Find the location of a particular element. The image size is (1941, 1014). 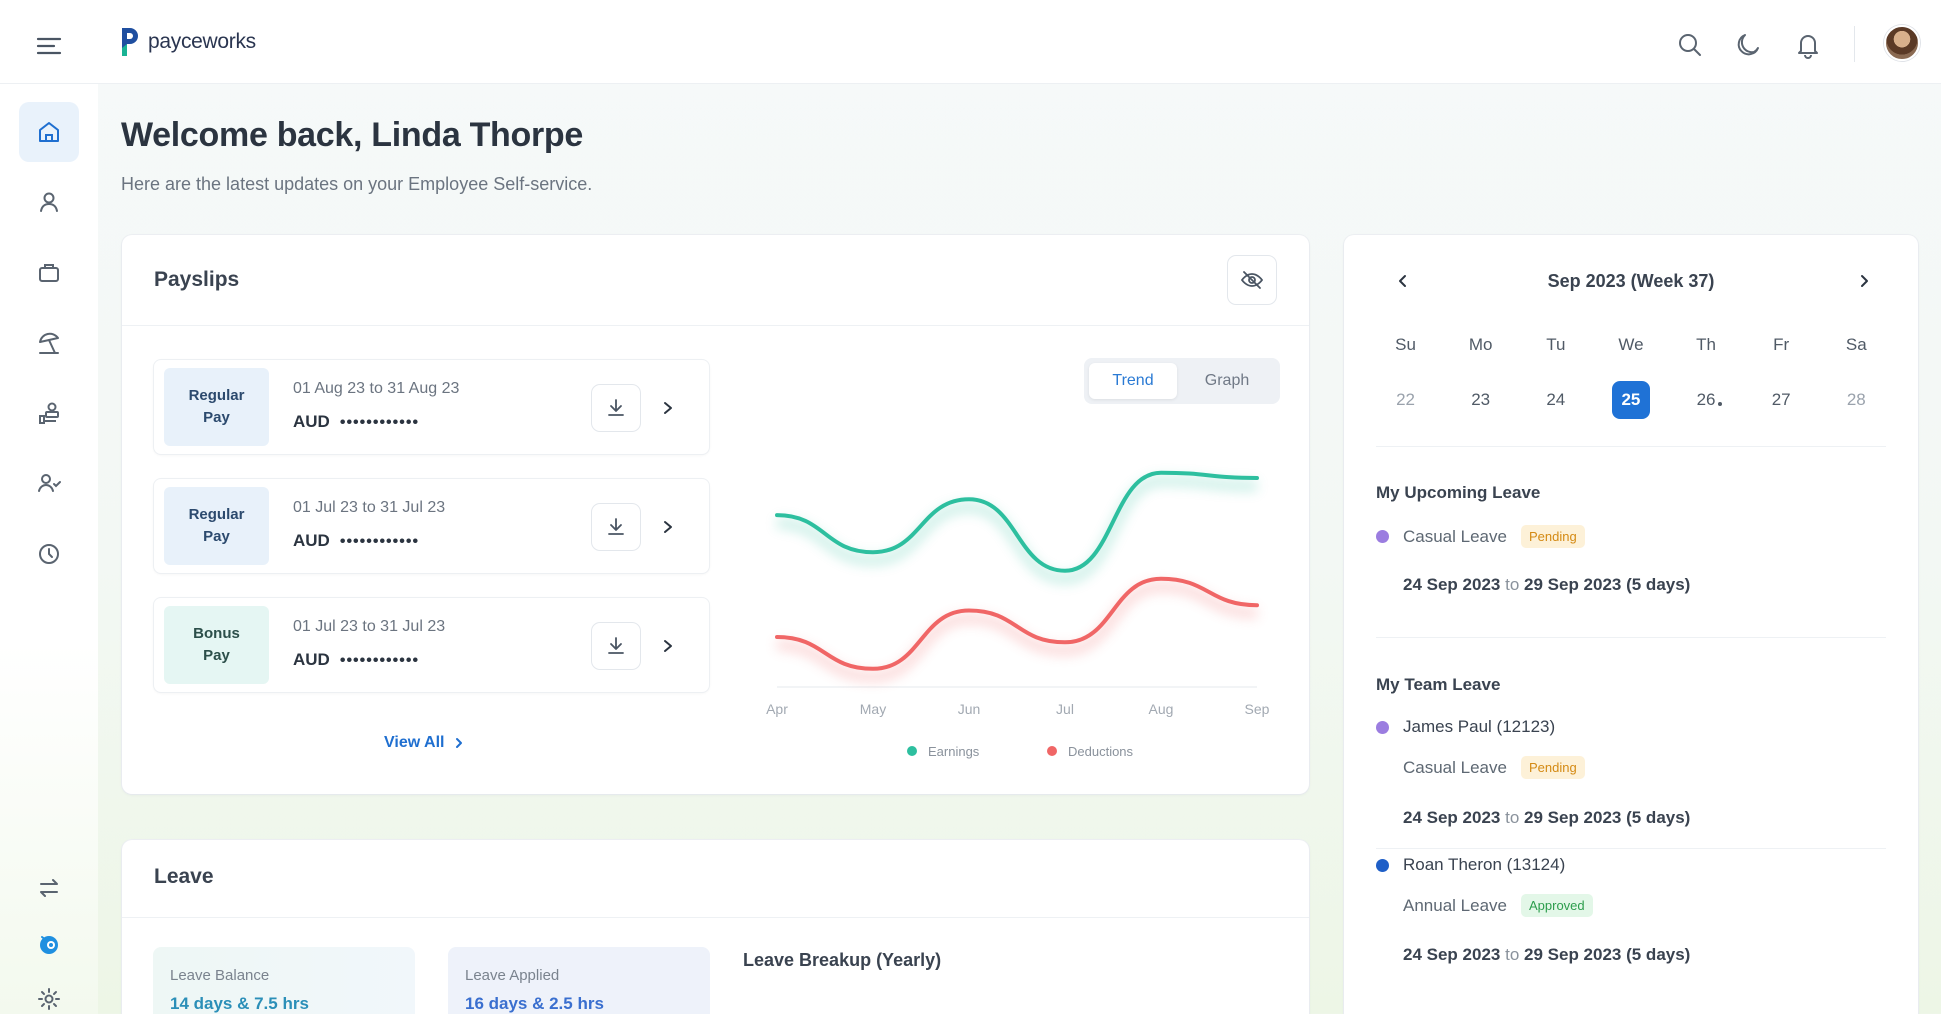

sidebar-item-timesheet is located at coordinates (49, 554).